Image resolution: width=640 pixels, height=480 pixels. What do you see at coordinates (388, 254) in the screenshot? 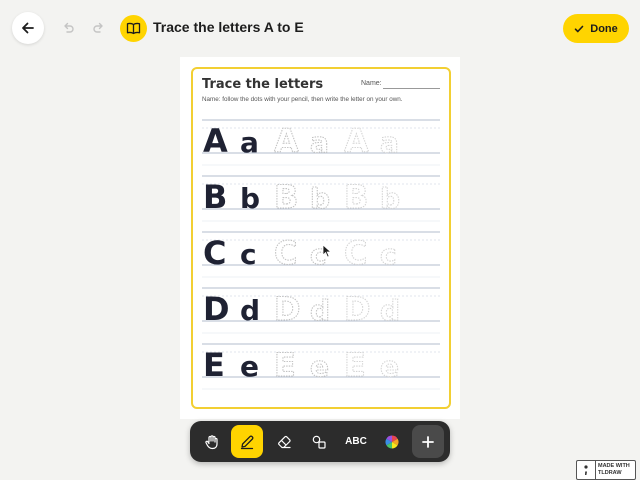
I see `trace-lowercase-letter: c` at bounding box center [388, 254].